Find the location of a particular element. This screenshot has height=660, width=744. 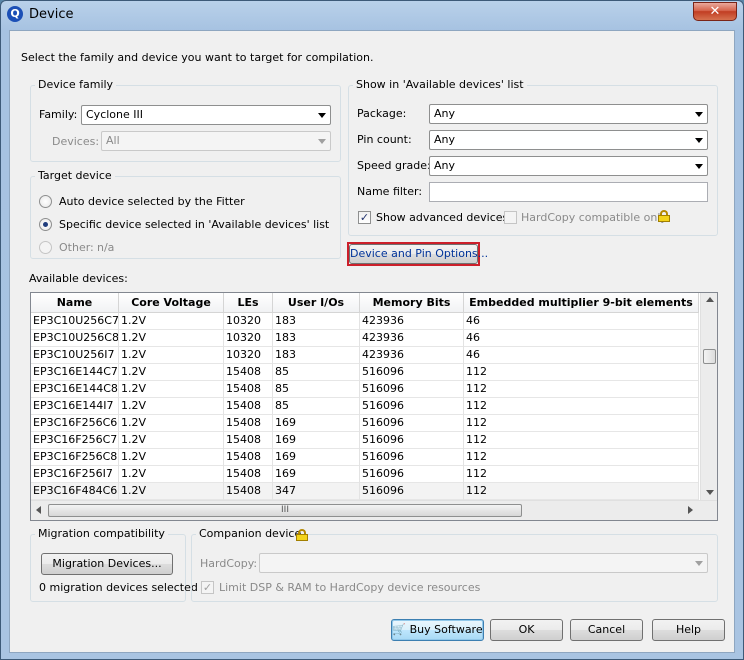

auto-device-label: Auto device selected by the Fitter is located at coordinates (152, 201).